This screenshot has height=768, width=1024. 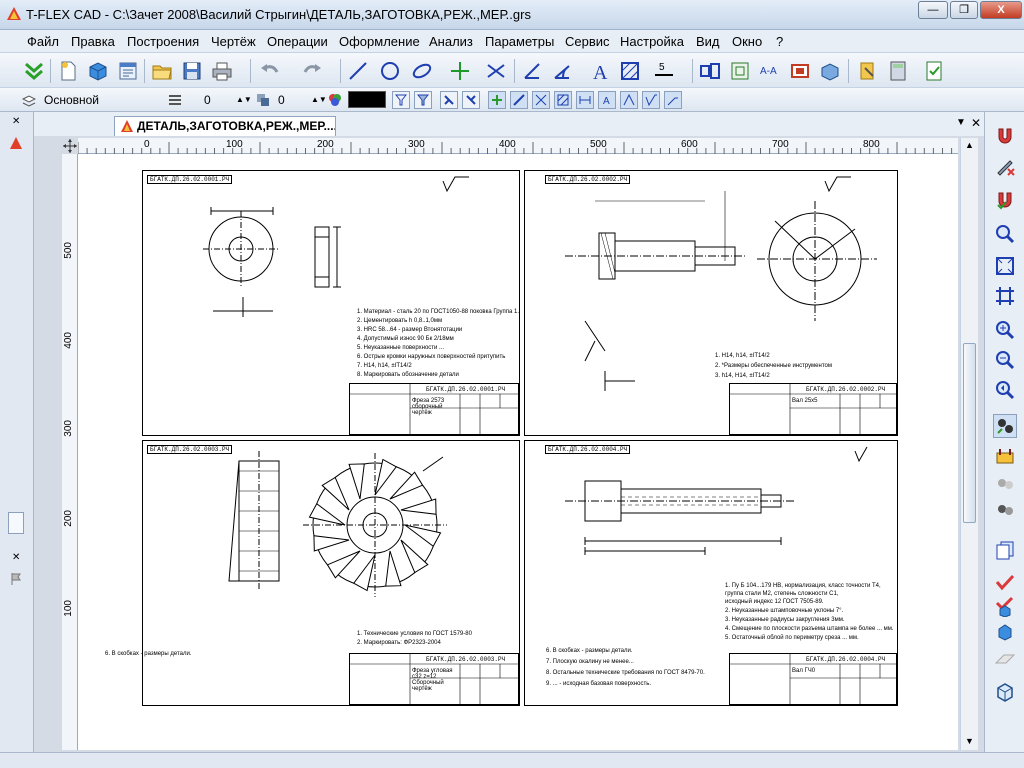 What do you see at coordinates (281, 100) in the screenshot?
I see `priority-input: 0` at bounding box center [281, 100].